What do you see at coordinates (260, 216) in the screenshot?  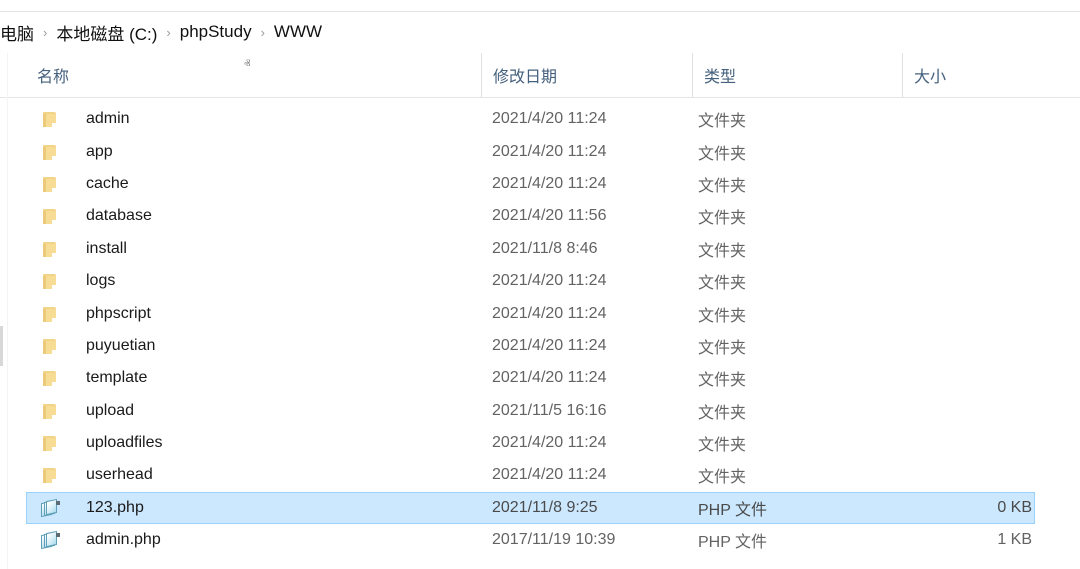 I see `file-name-cell: database` at bounding box center [260, 216].